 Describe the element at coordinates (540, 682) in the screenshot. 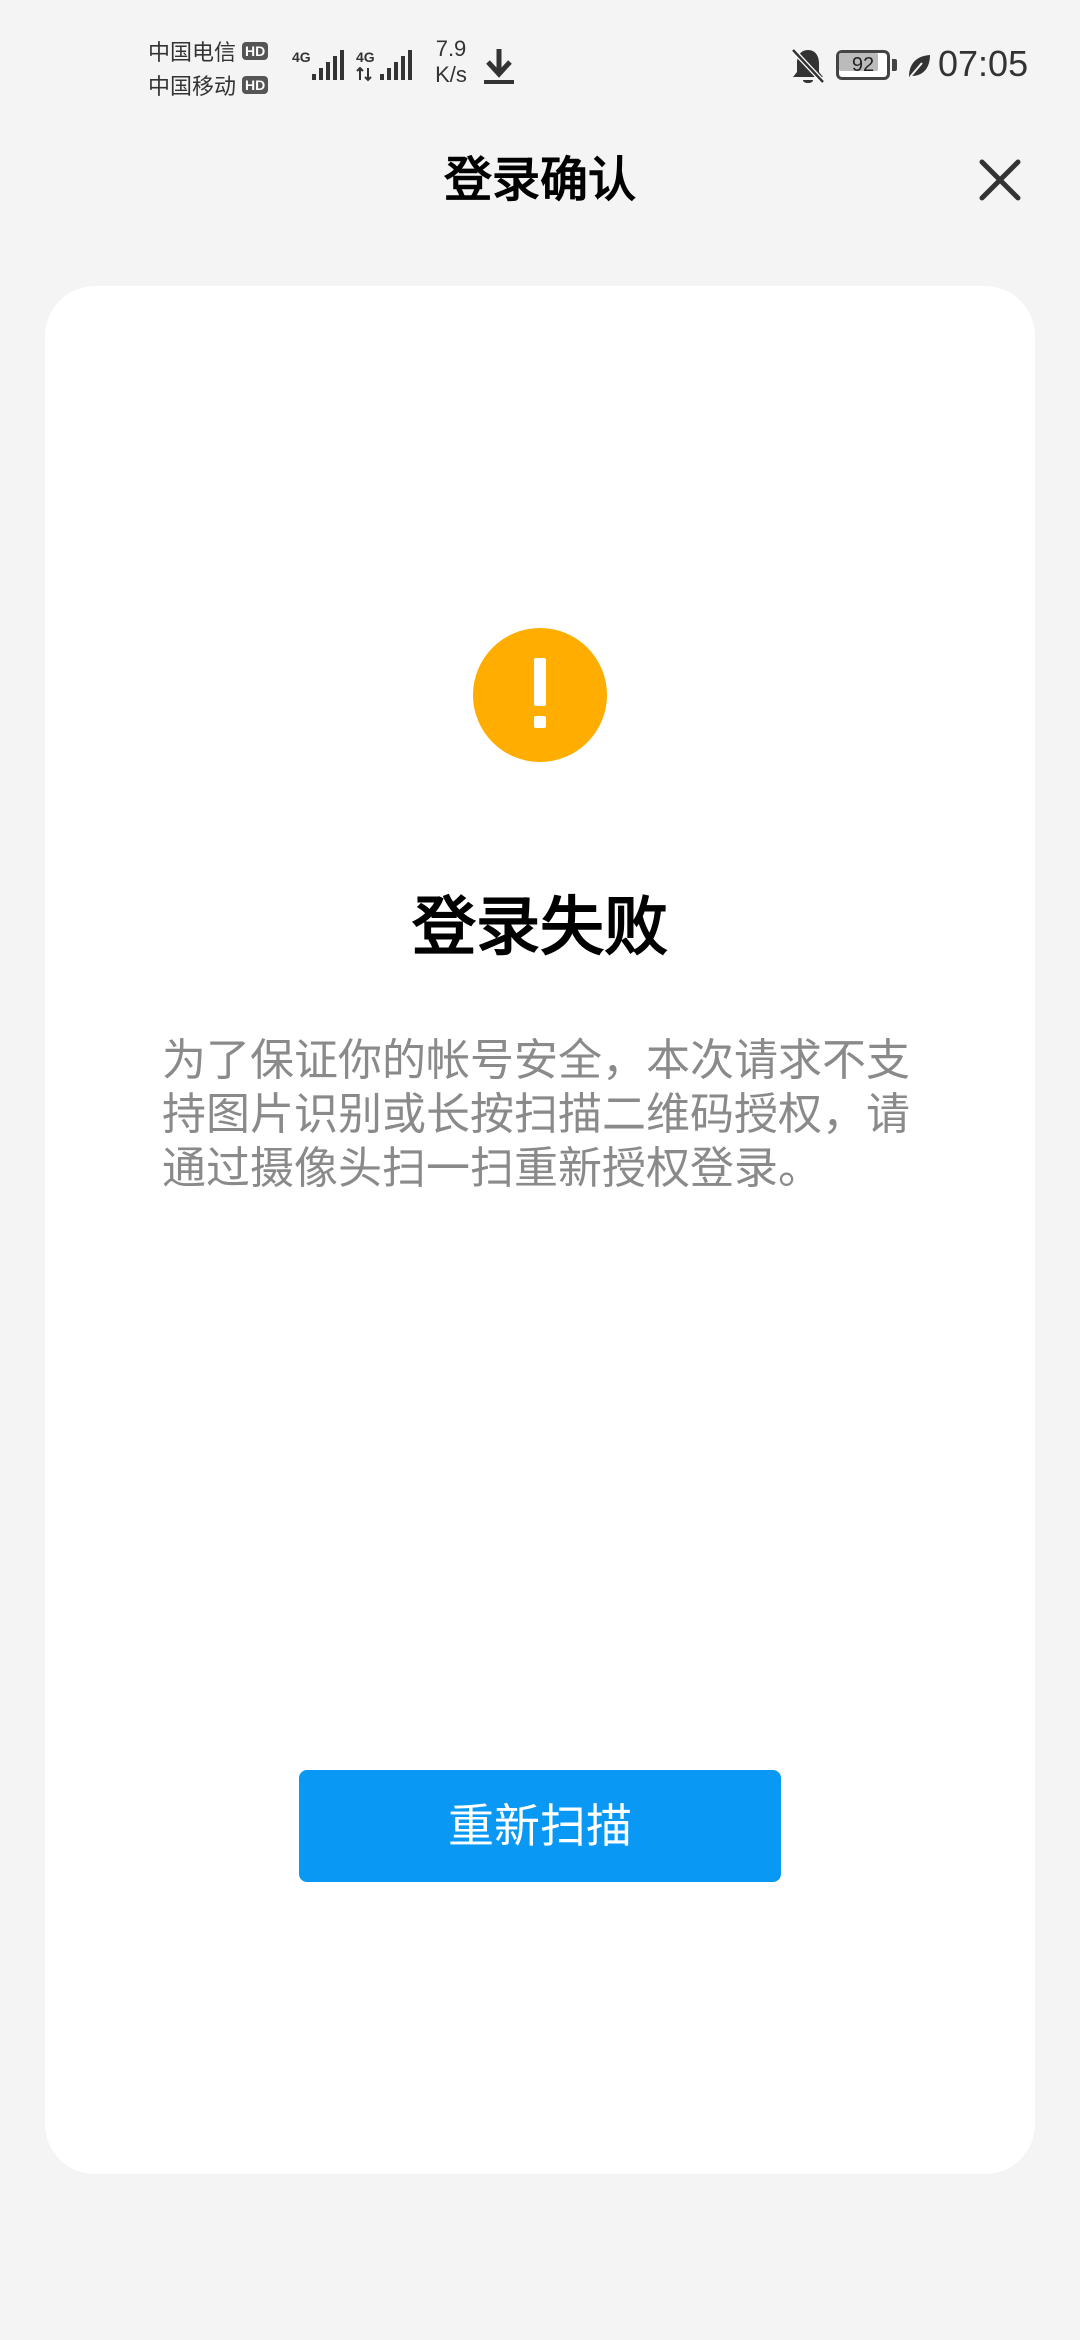

I see `warning-icon-bar` at that location.